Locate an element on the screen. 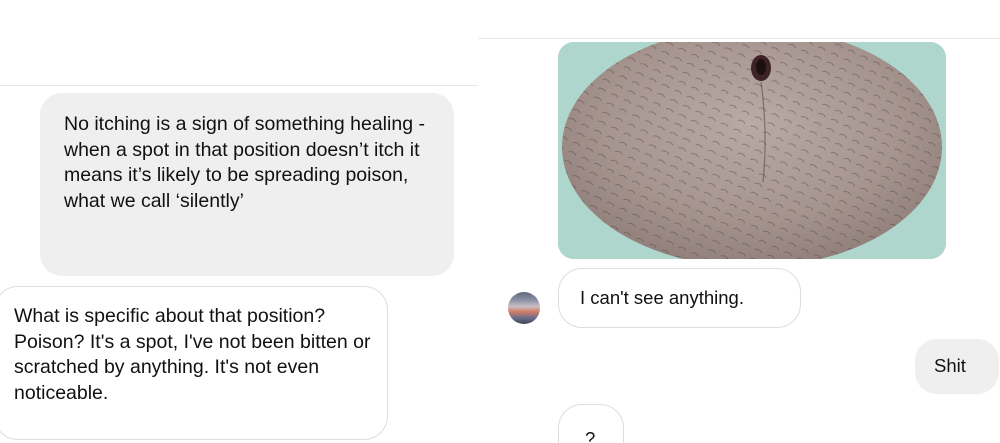 The height and width of the screenshot is (443, 1000). contact-avatar is located at coordinates (524, 308).